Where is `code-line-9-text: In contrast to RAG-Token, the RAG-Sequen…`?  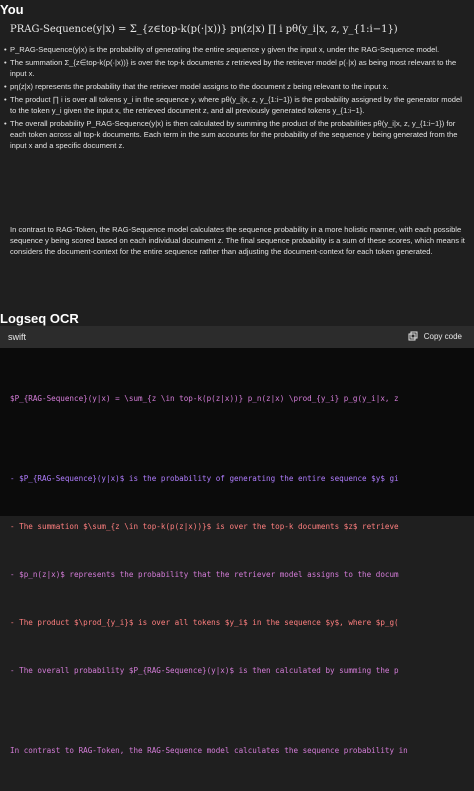 code-line-9-text: In contrast to RAG-Token, the RAG-Sequen… is located at coordinates (209, 750).